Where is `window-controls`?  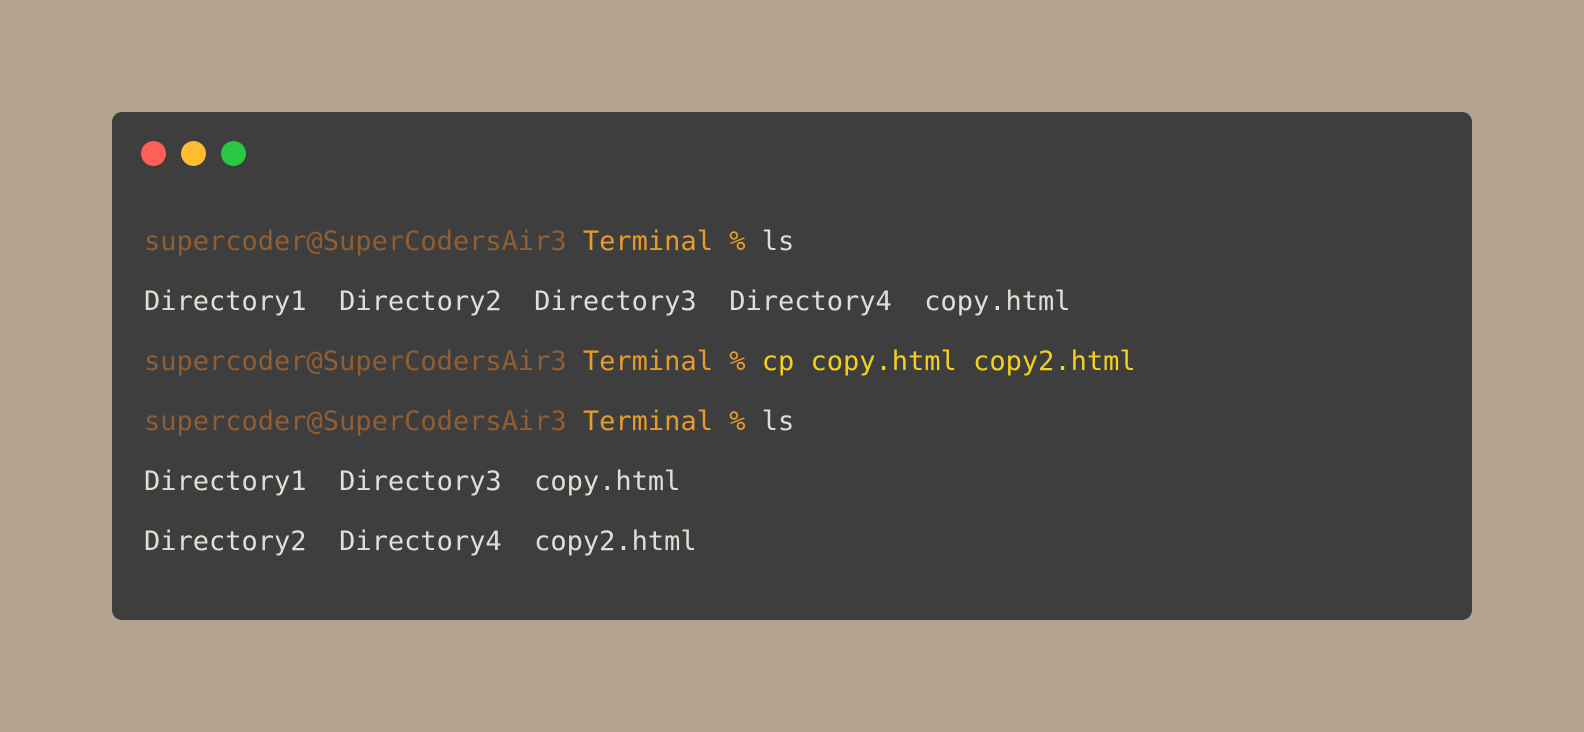 window-controls is located at coordinates (193, 154).